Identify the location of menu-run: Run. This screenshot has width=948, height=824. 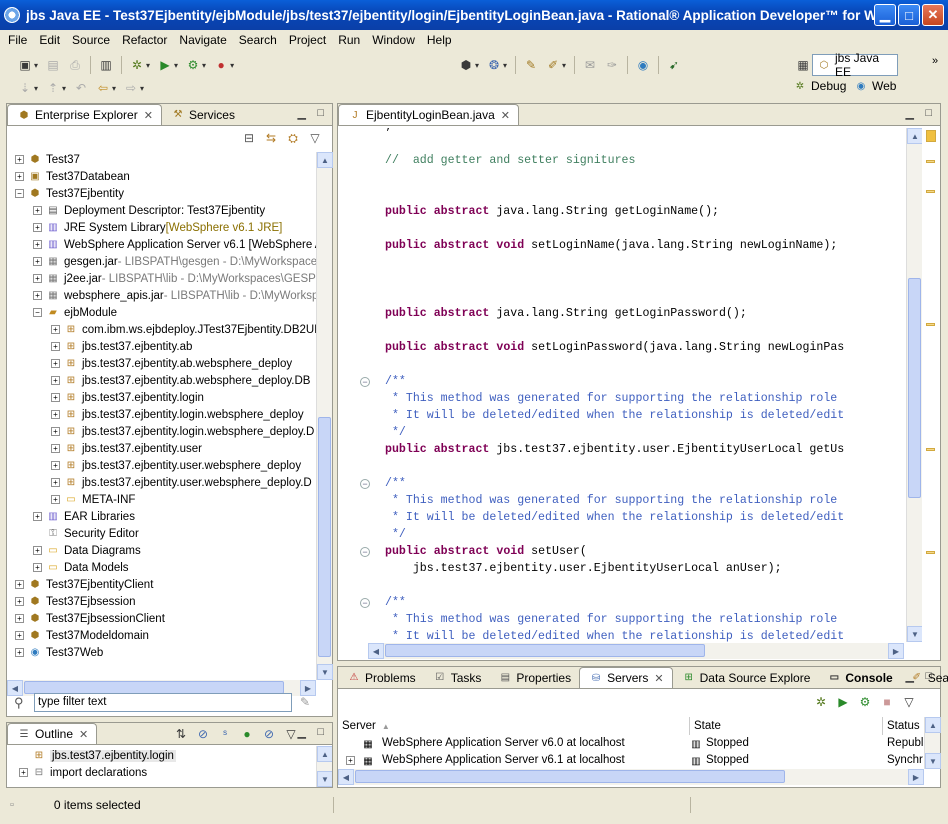
(349, 40).